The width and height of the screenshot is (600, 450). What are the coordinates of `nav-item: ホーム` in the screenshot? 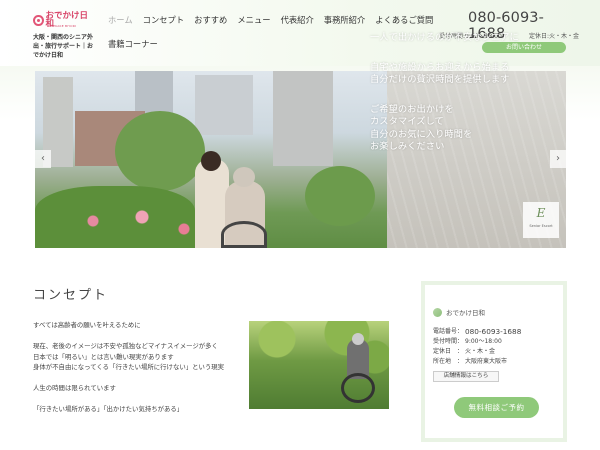 It's located at (120, 20).